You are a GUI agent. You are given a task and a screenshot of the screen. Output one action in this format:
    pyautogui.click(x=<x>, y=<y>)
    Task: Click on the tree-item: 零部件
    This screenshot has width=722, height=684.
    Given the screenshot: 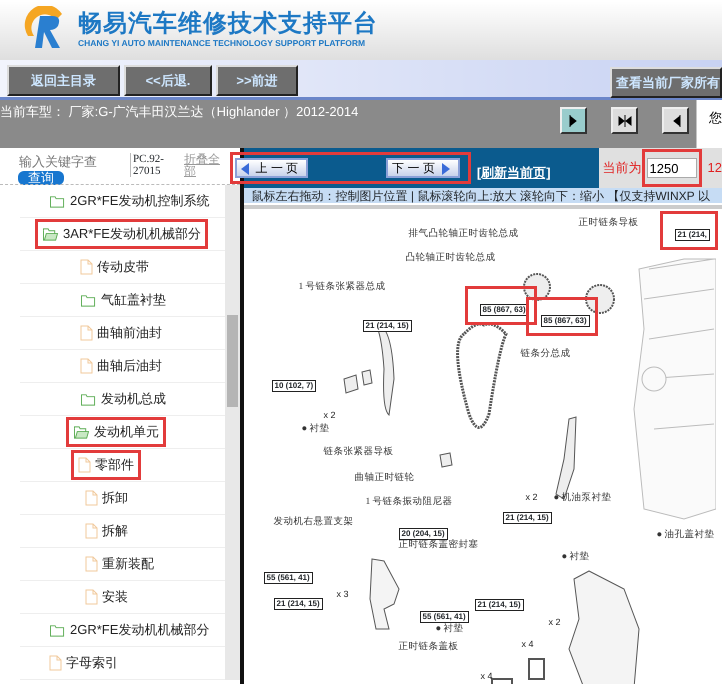 What is the action you would take?
    pyautogui.click(x=106, y=465)
    